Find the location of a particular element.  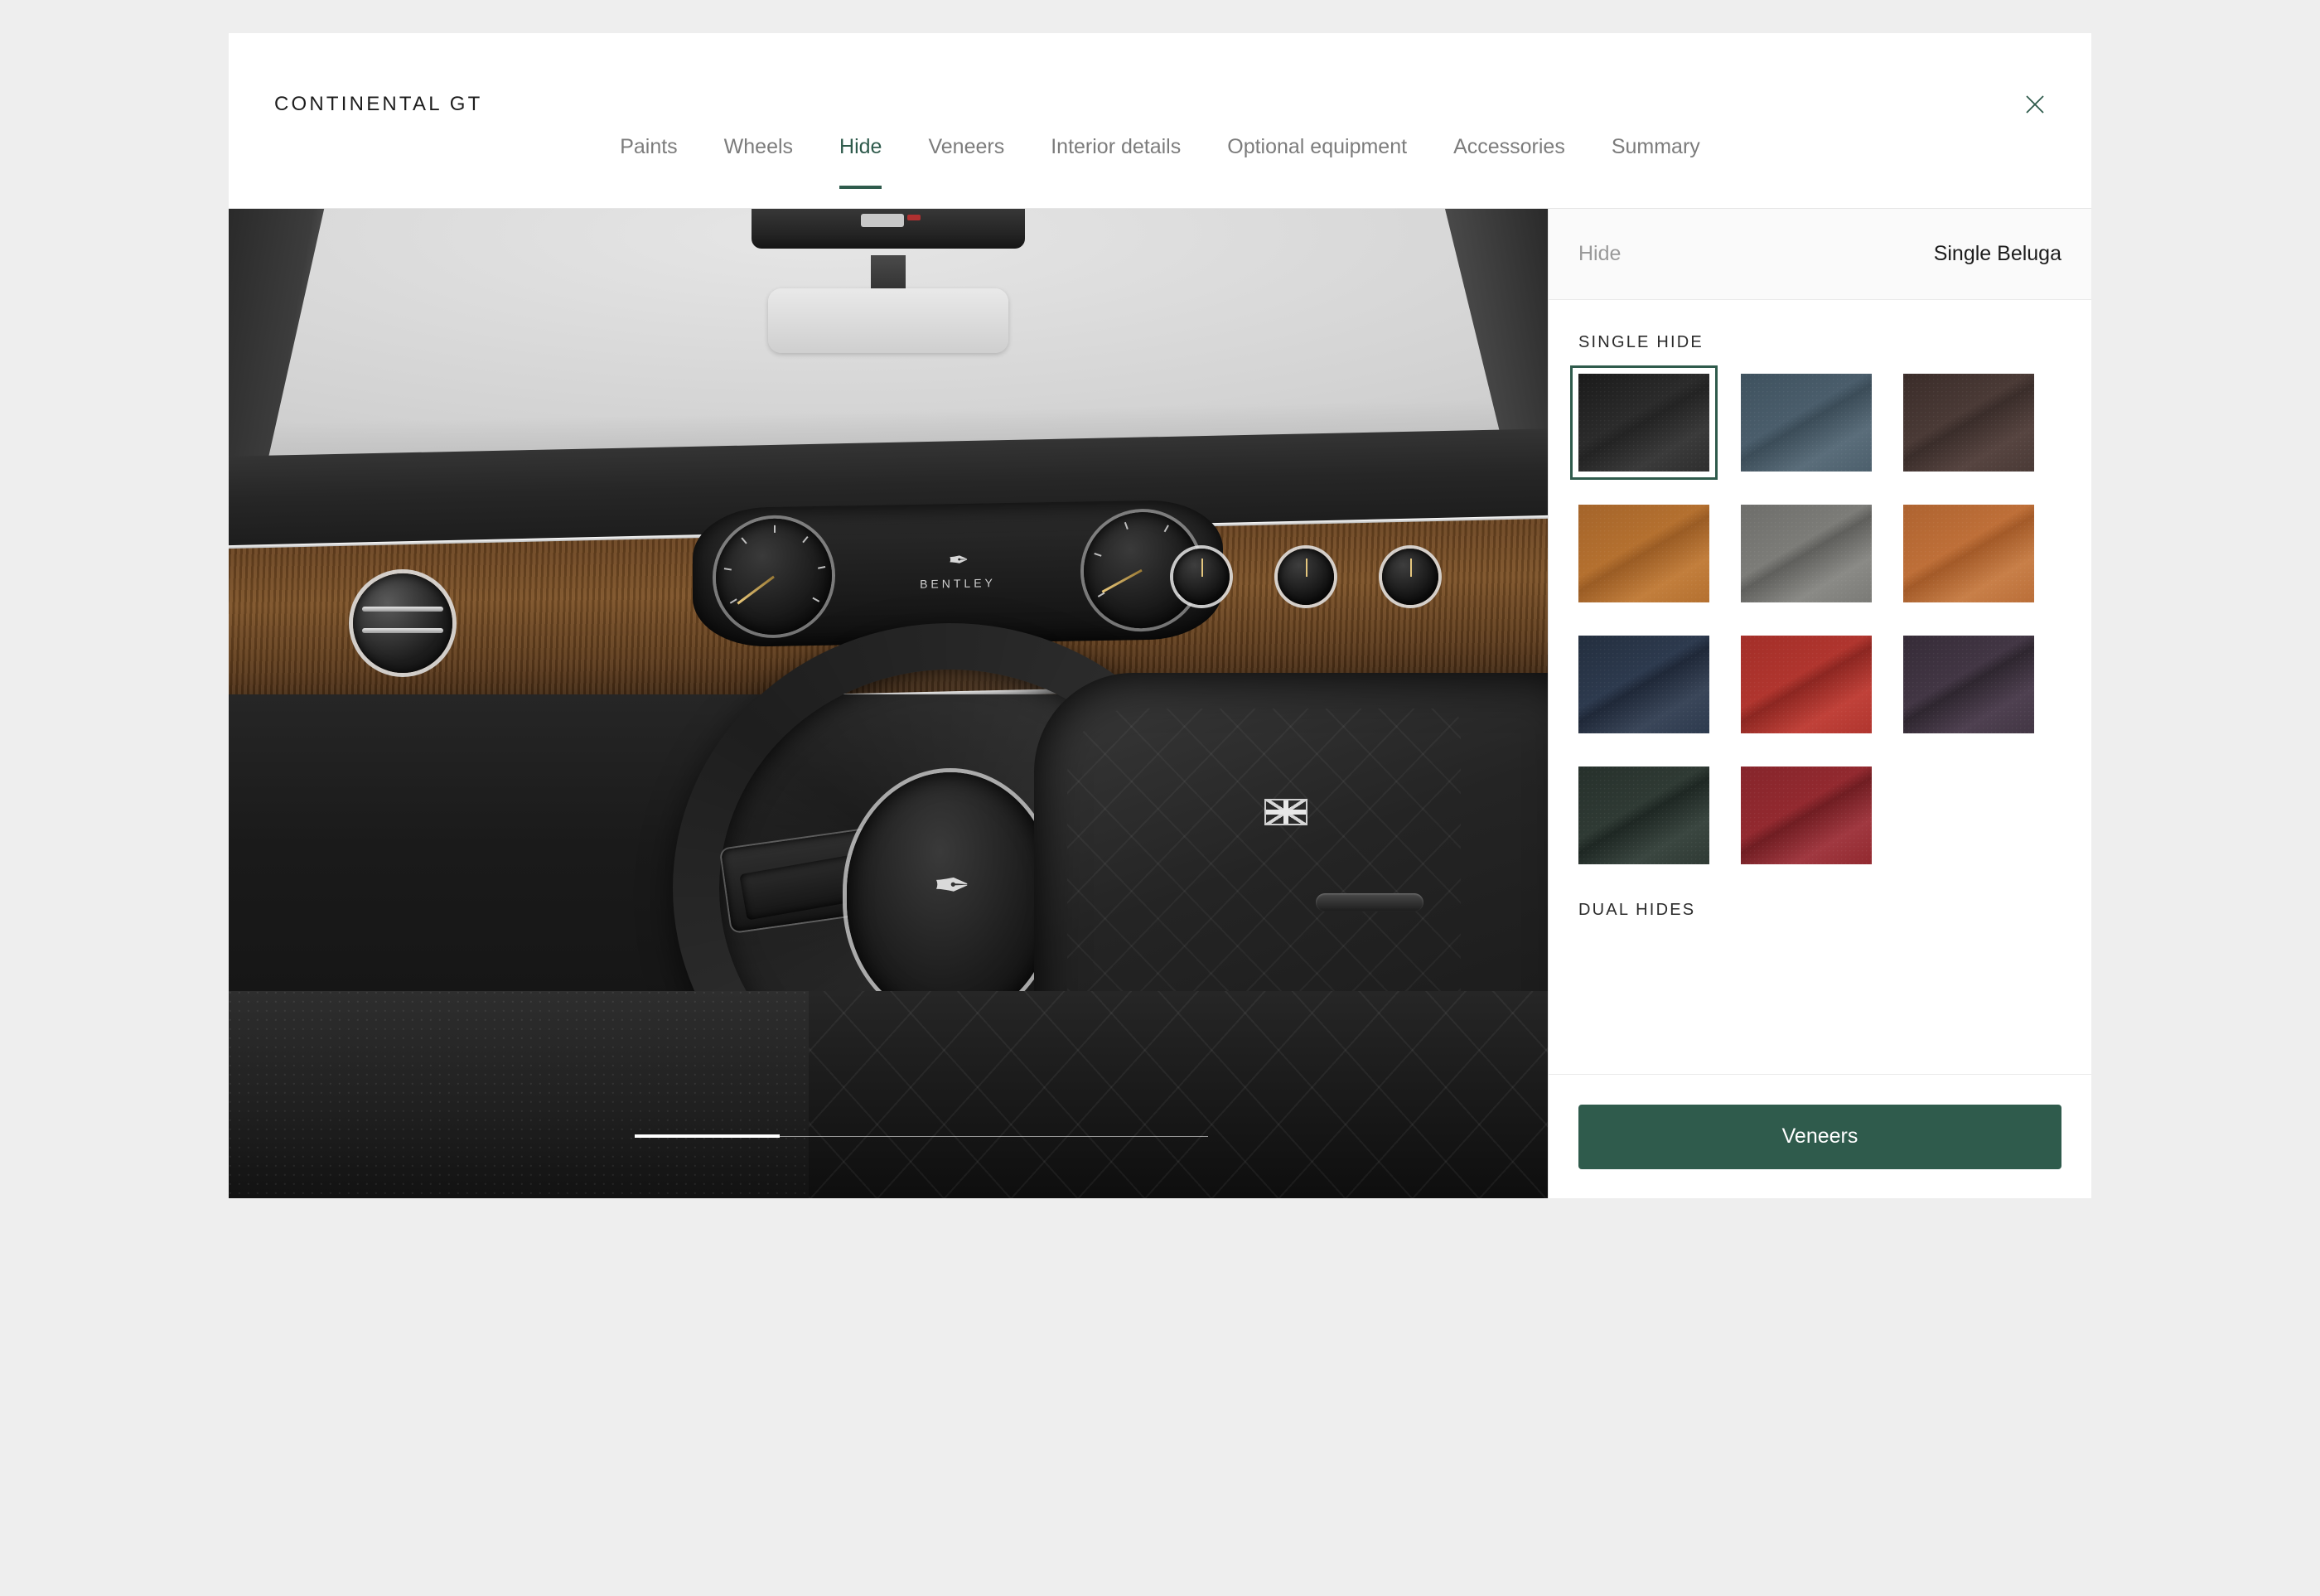

panel-header: Hide Single Beluga is located at coordinates (1820, 255).